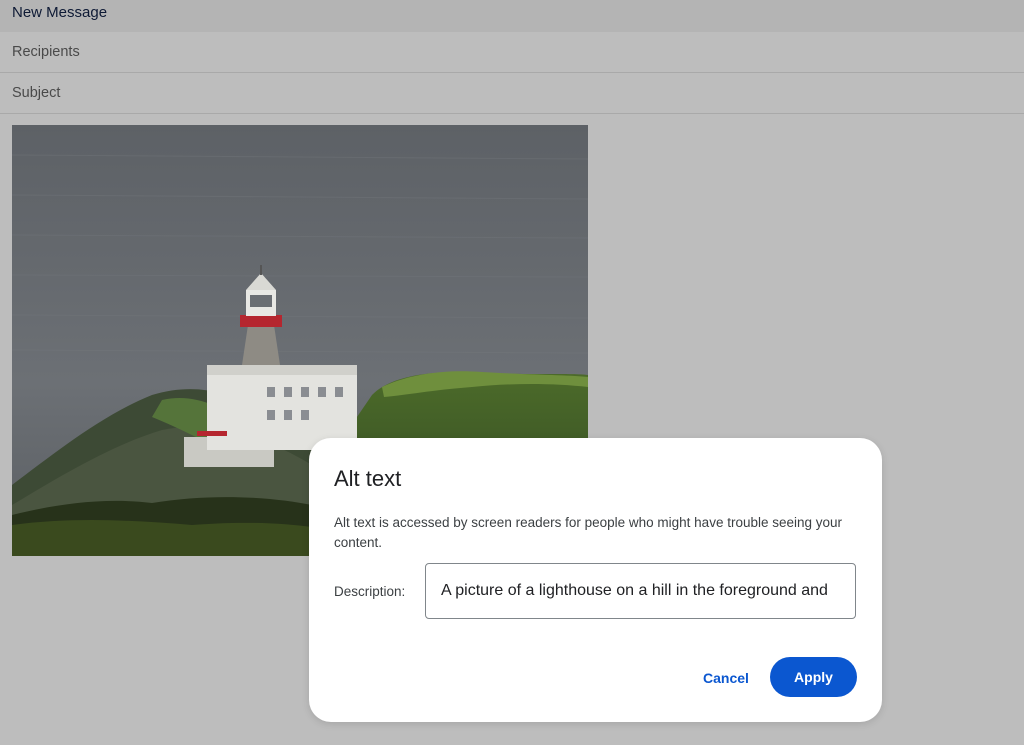  I want to click on recipients-label: Recipients, so click(46, 52).